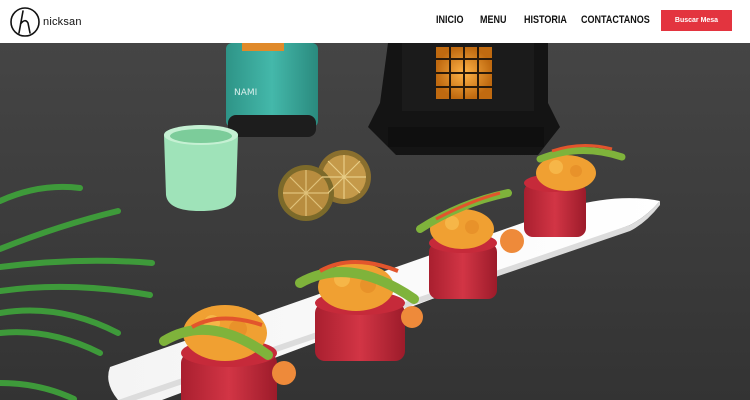 The height and width of the screenshot is (400, 750). I want to click on nav-item-contactanos: CONTACTANOS, so click(615, 20).